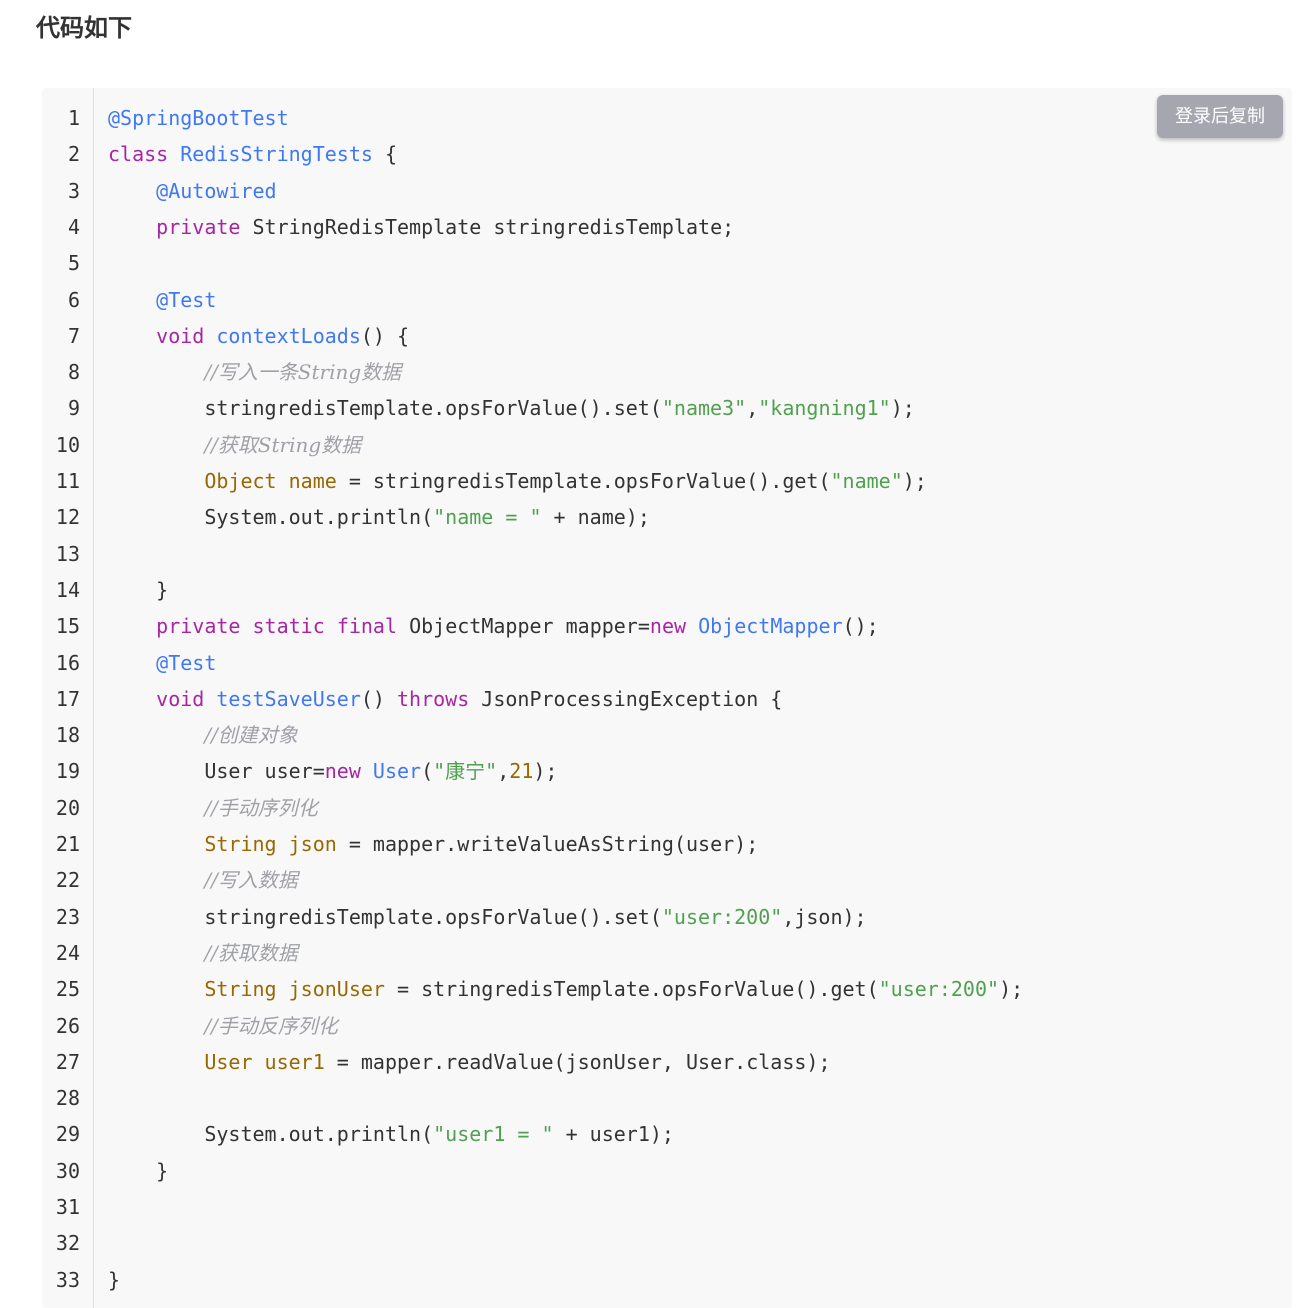 The height and width of the screenshot is (1308, 1302). What do you see at coordinates (67, 481) in the screenshot?
I see `line-number: 11` at bounding box center [67, 481].